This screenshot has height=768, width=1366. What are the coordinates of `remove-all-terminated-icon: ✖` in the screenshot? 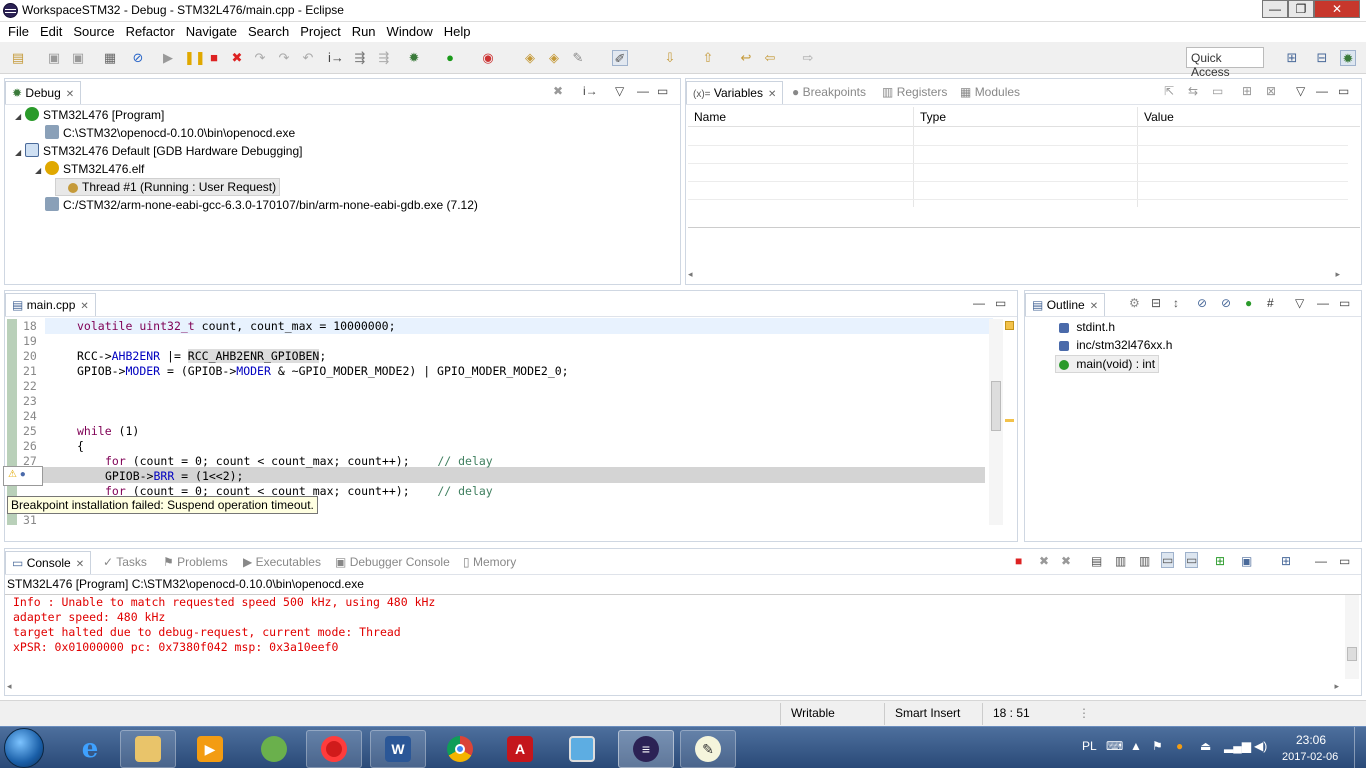 It's located at (1066, 561).